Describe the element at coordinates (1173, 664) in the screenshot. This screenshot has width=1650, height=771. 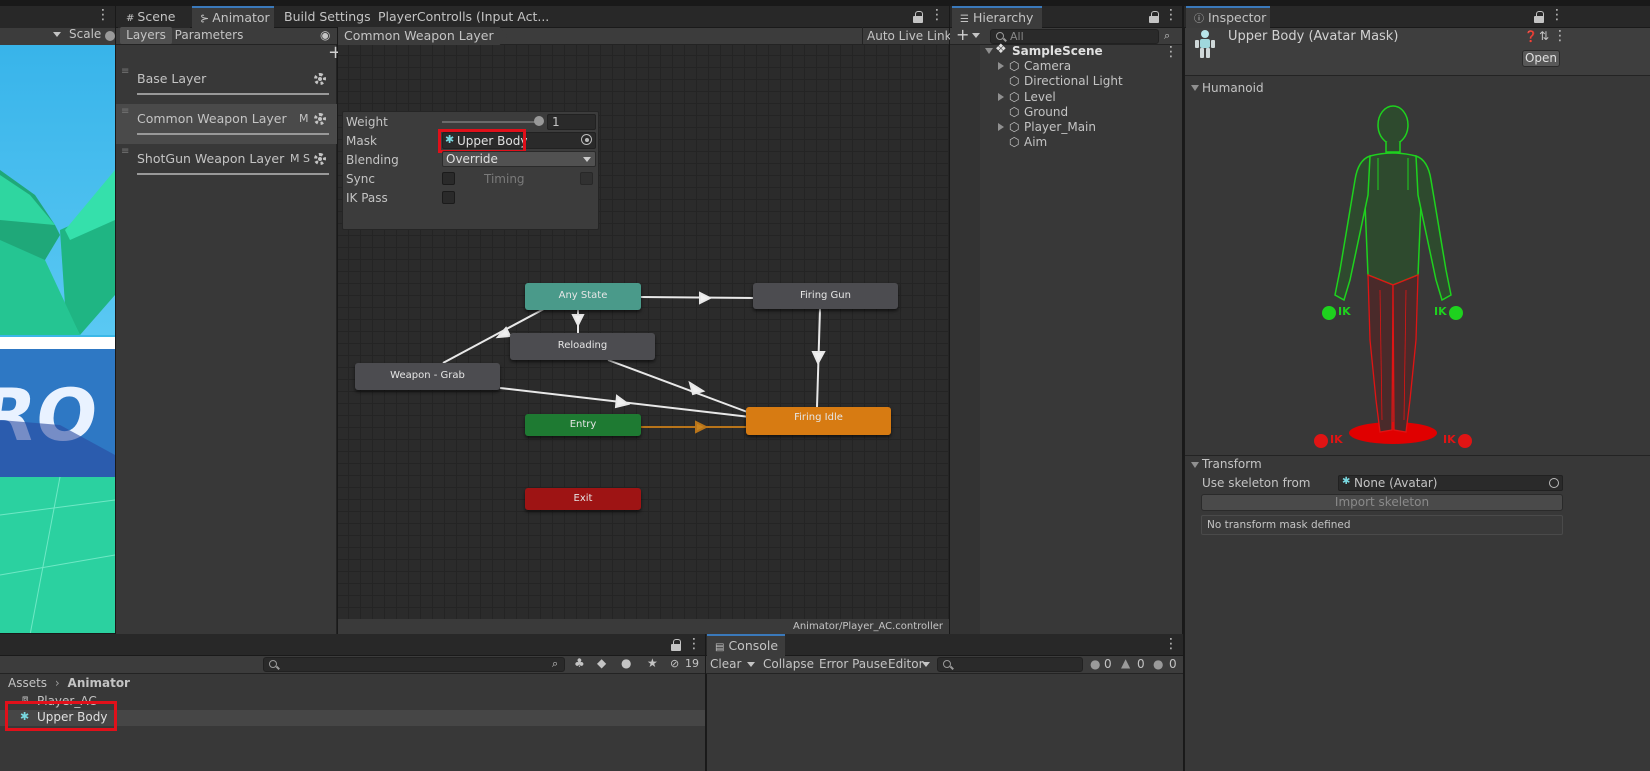
I see `error-count: 0` at that location.